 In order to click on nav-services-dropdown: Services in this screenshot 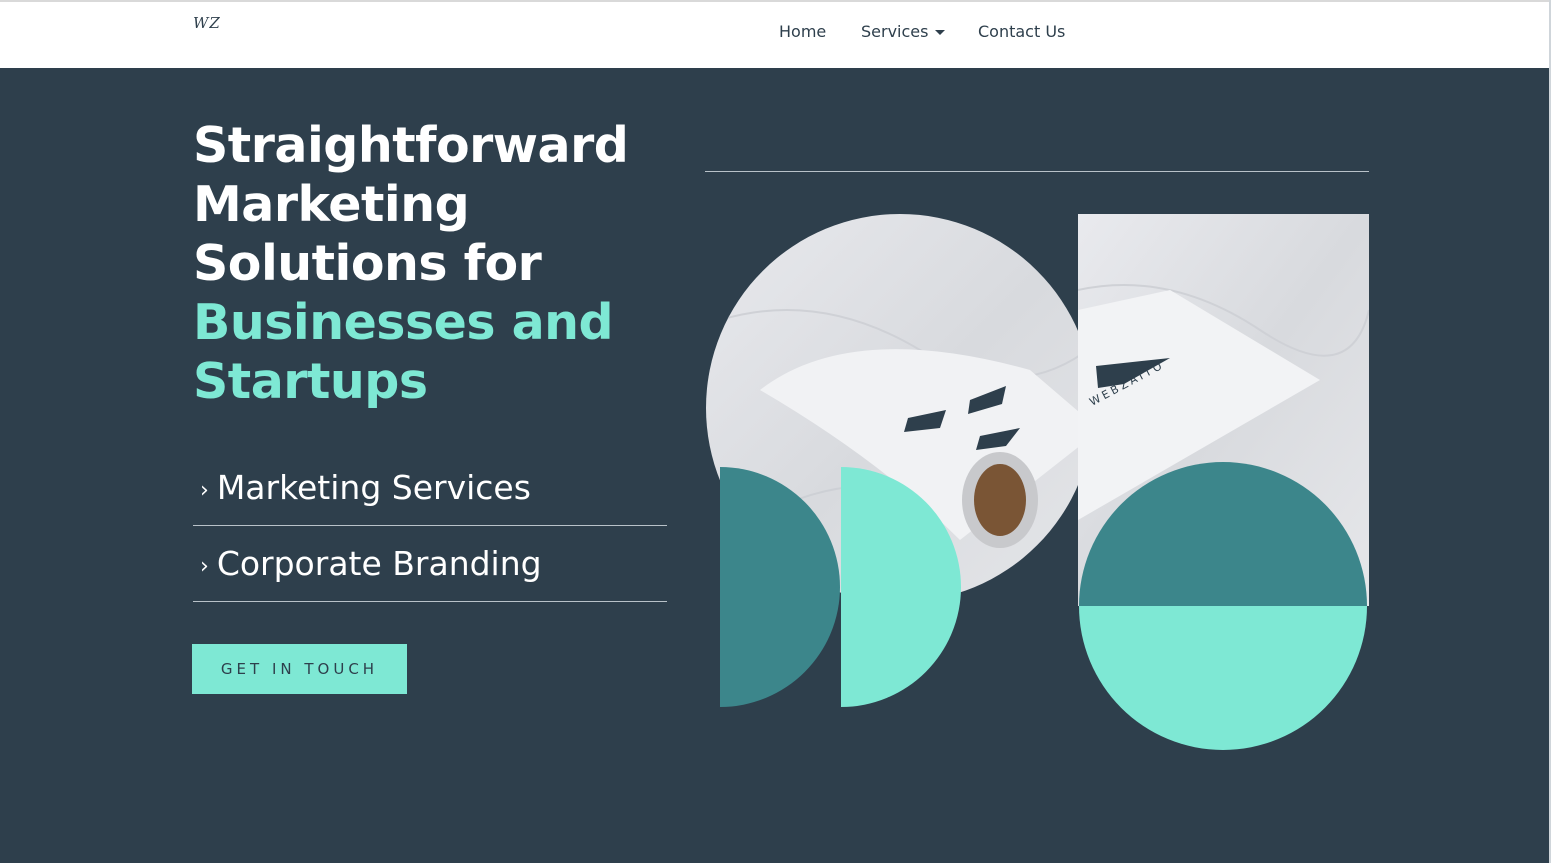, I will do `click(903, 31)`.